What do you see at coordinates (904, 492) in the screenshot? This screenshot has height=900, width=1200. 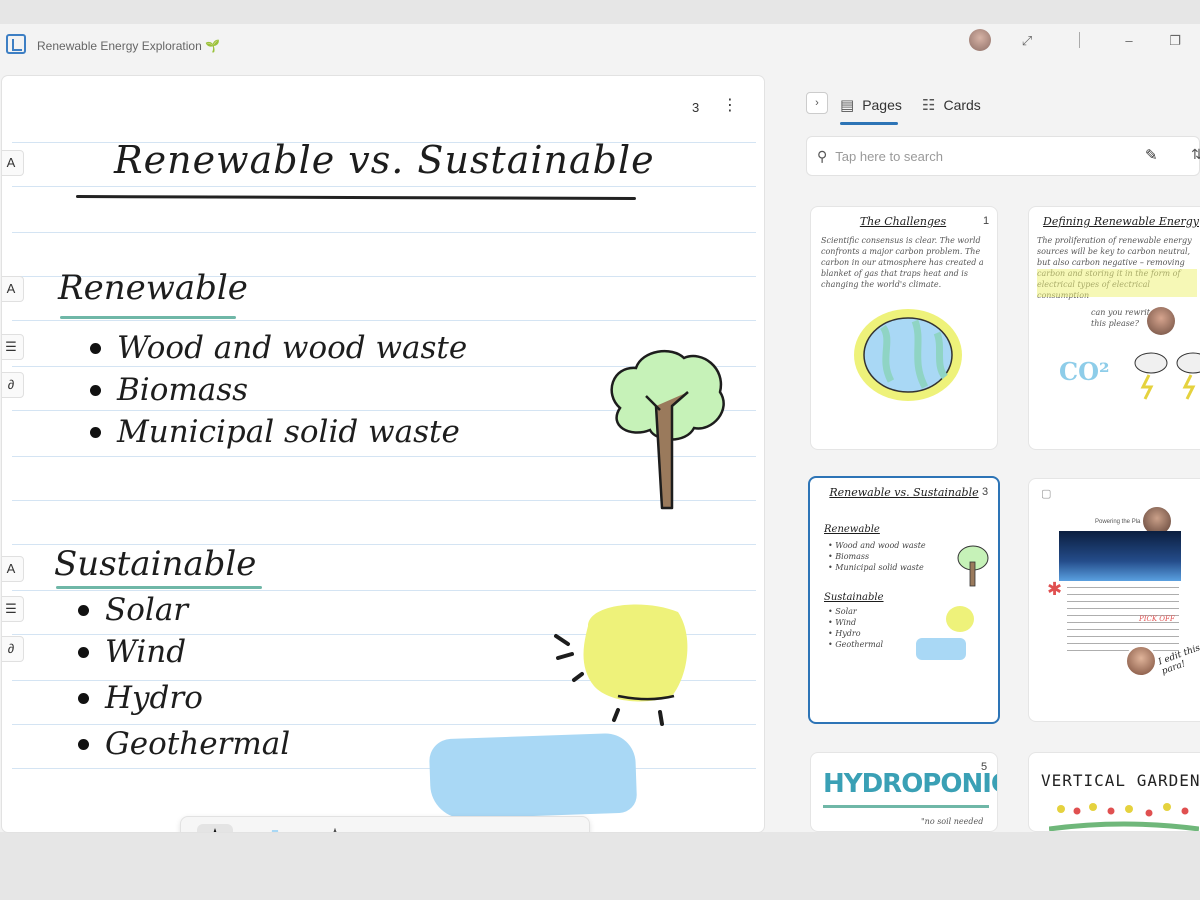 I see `page-thumbnail-title: Renewable vs. Sustainable` at bounding box center [904, 492].